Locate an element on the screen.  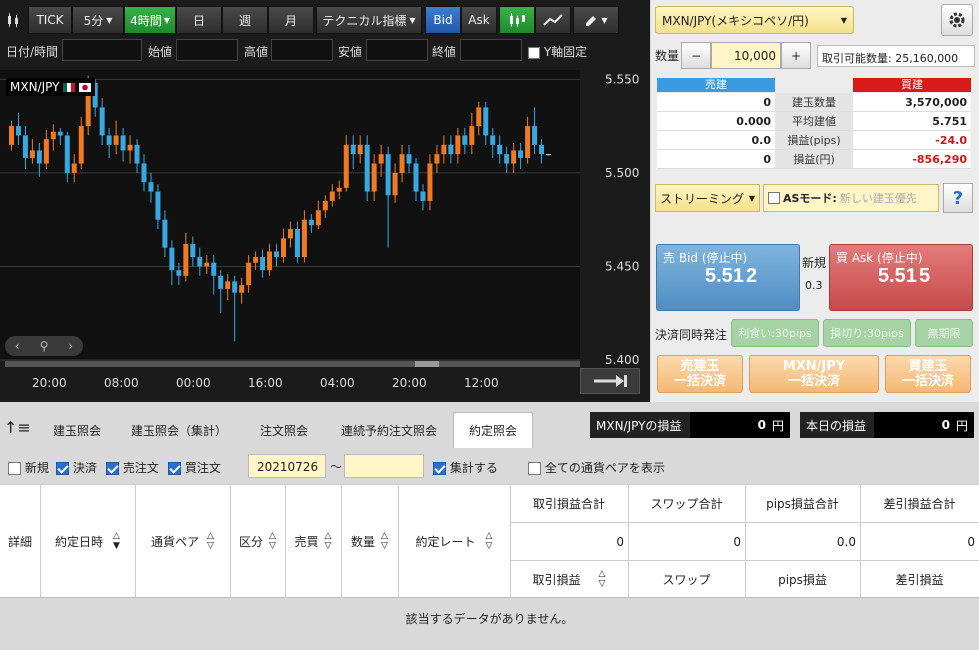
tab-orders: 注文照会 is located at coordinates (284, 430).